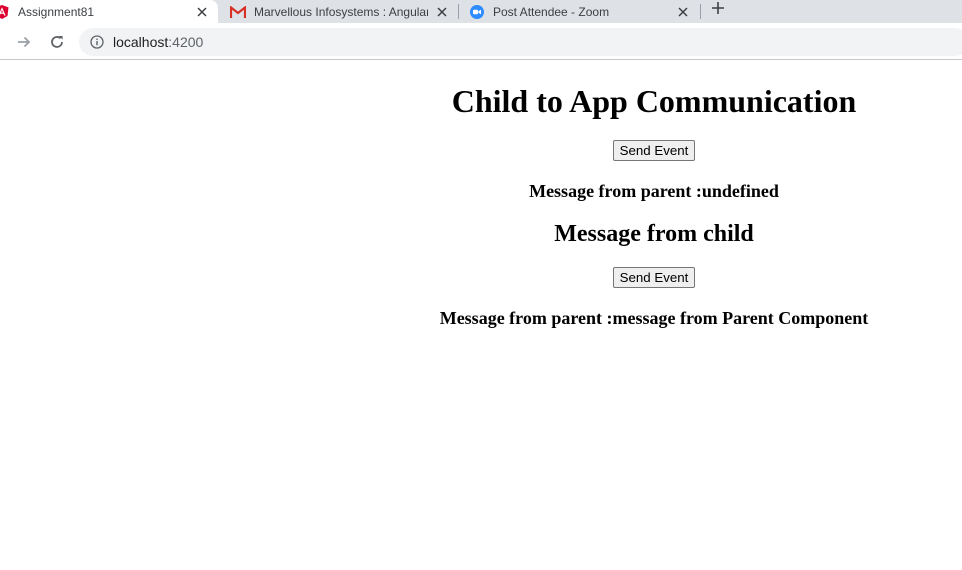 The height and width of the screenshot is (570, 962). I want to click on angular-icon, so click(5, 12).